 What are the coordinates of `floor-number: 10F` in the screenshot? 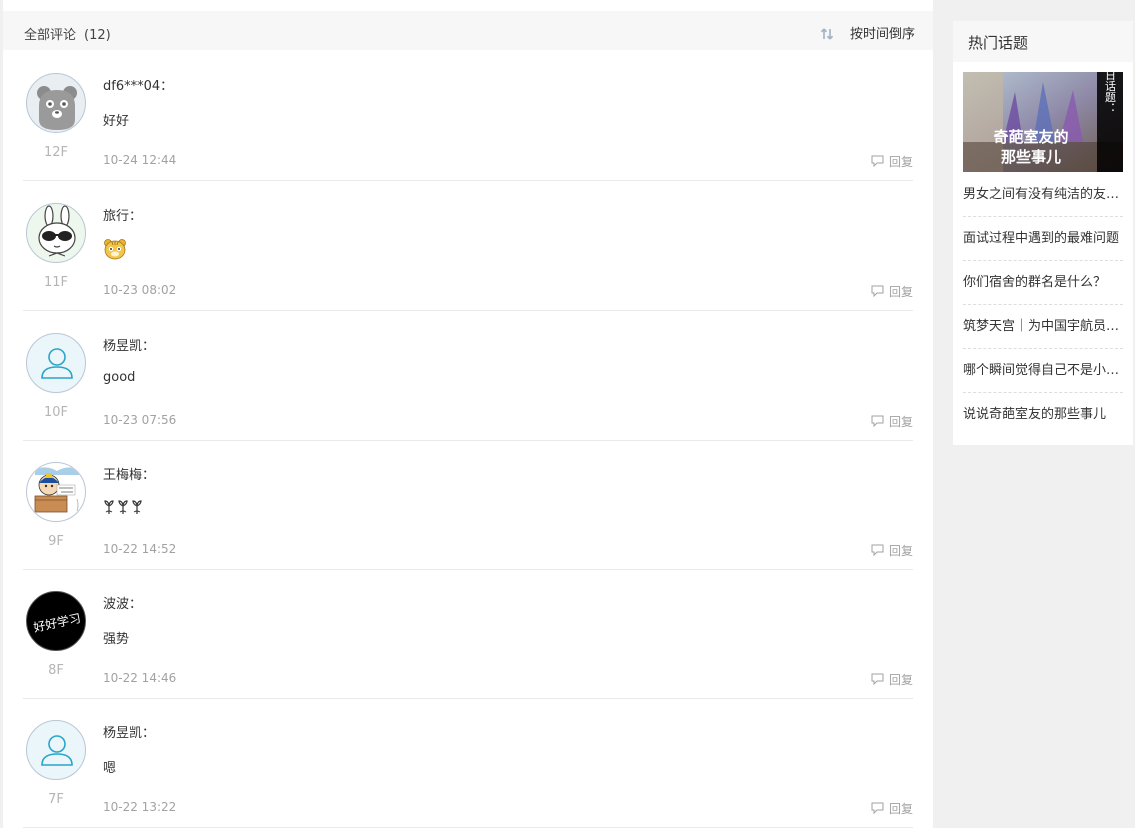 It's located at (56, 412).